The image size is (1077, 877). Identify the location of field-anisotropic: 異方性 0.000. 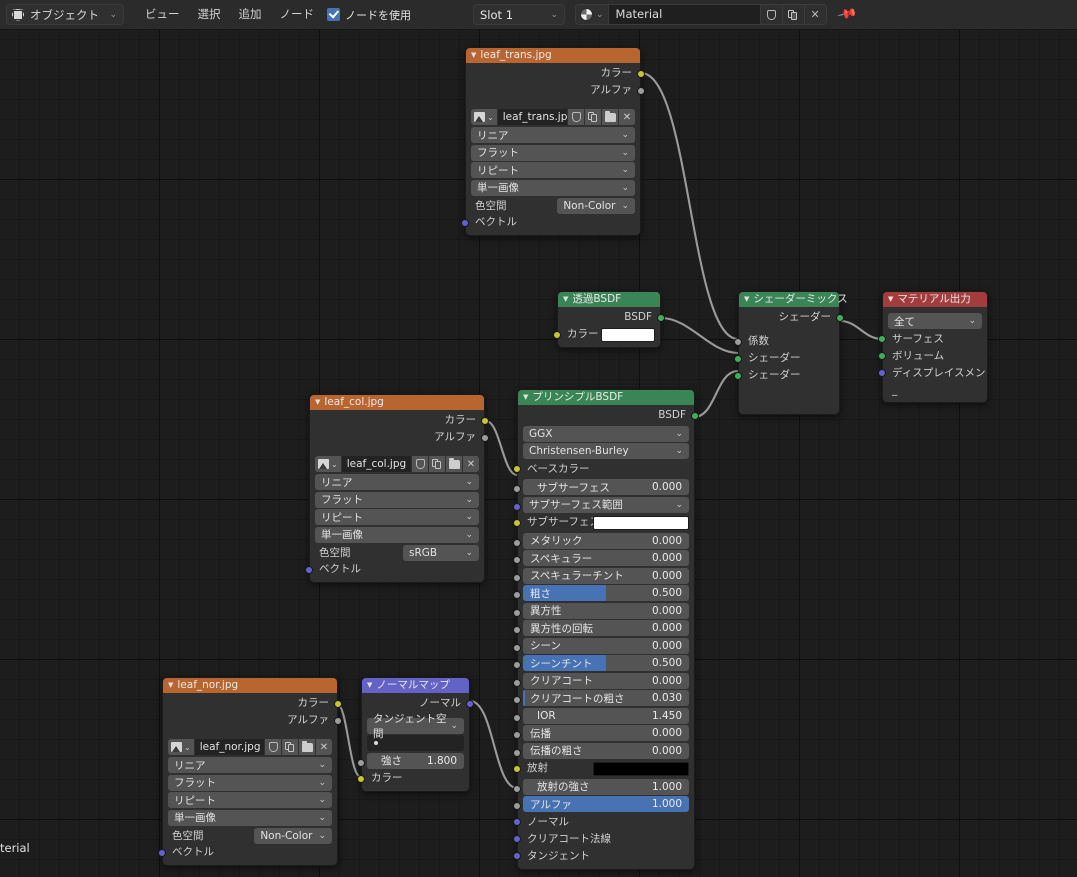
(606, 610).